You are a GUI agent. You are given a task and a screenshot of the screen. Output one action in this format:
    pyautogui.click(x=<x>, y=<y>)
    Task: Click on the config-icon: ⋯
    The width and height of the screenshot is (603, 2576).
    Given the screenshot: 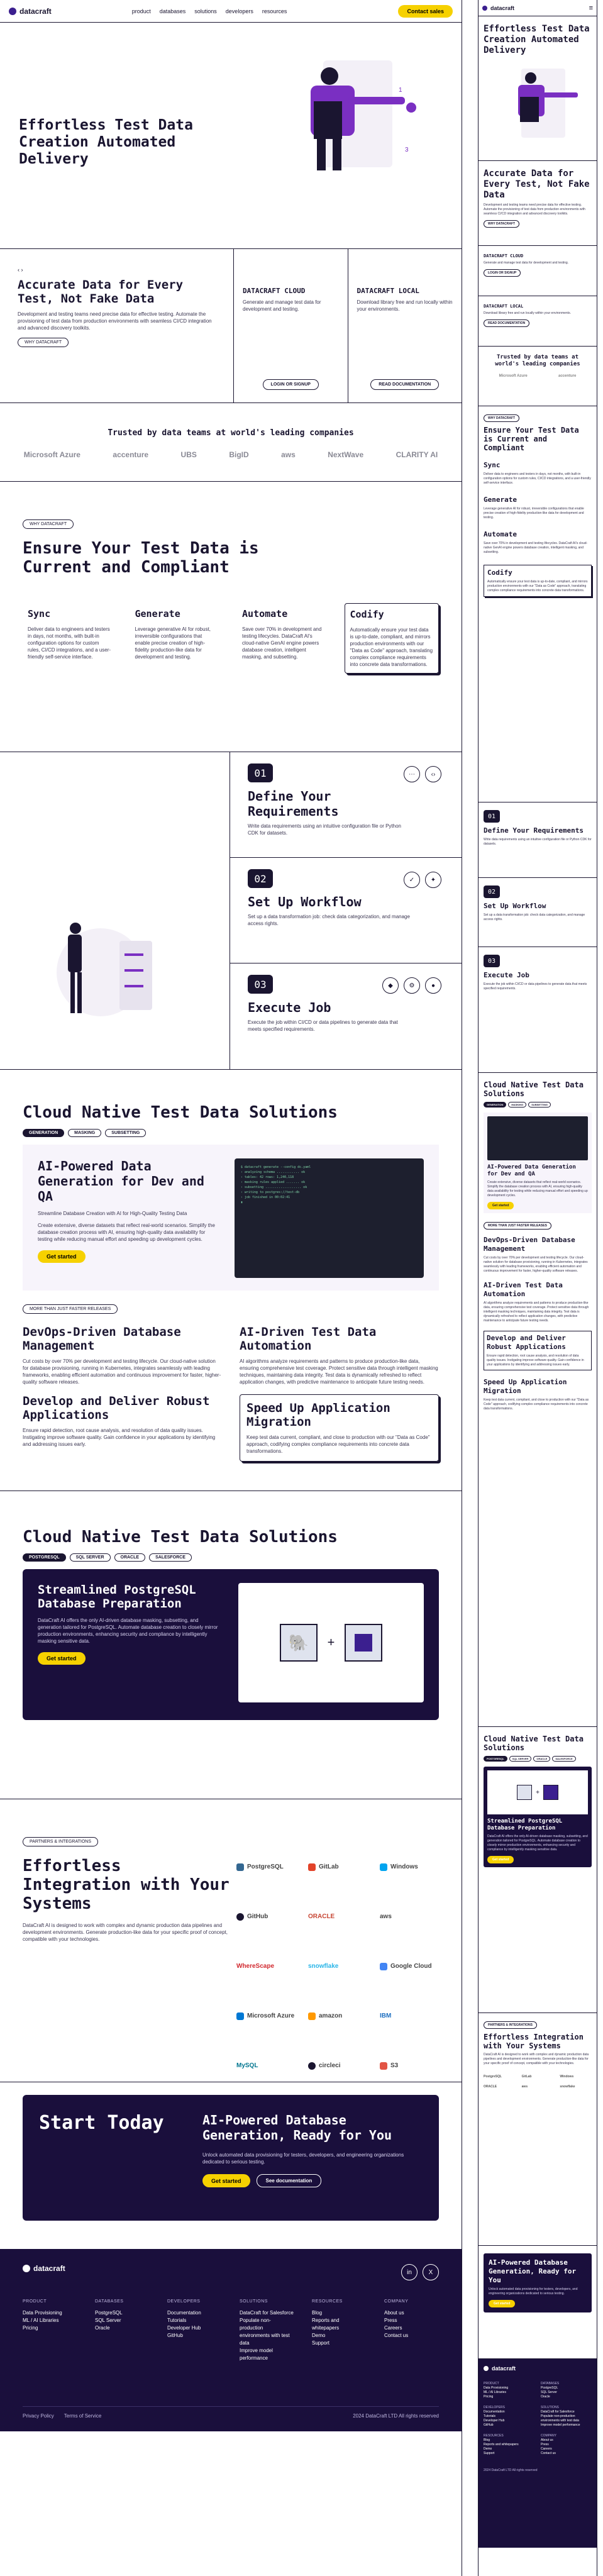 What is the action you would take?
    pyautogui.click(x=412, y=774)
    